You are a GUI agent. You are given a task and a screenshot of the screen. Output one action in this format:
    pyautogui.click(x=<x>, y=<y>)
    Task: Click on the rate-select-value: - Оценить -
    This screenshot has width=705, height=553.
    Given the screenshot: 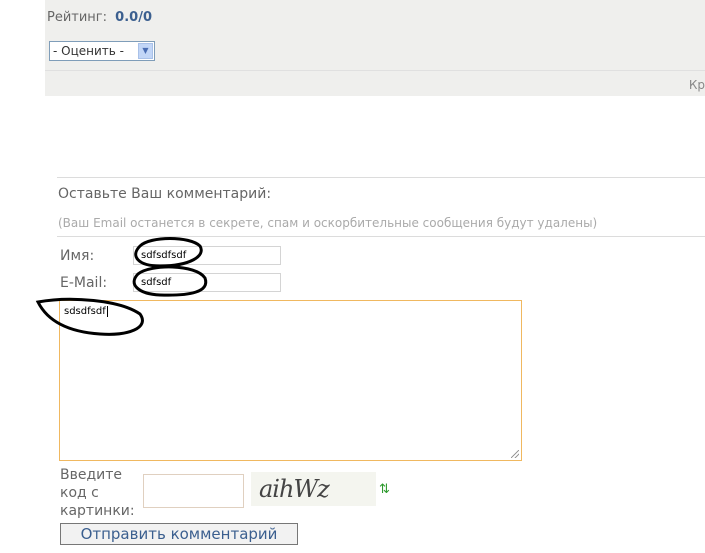 What is the action you would take?
    pyautogui.click(x=88, y=51)
    